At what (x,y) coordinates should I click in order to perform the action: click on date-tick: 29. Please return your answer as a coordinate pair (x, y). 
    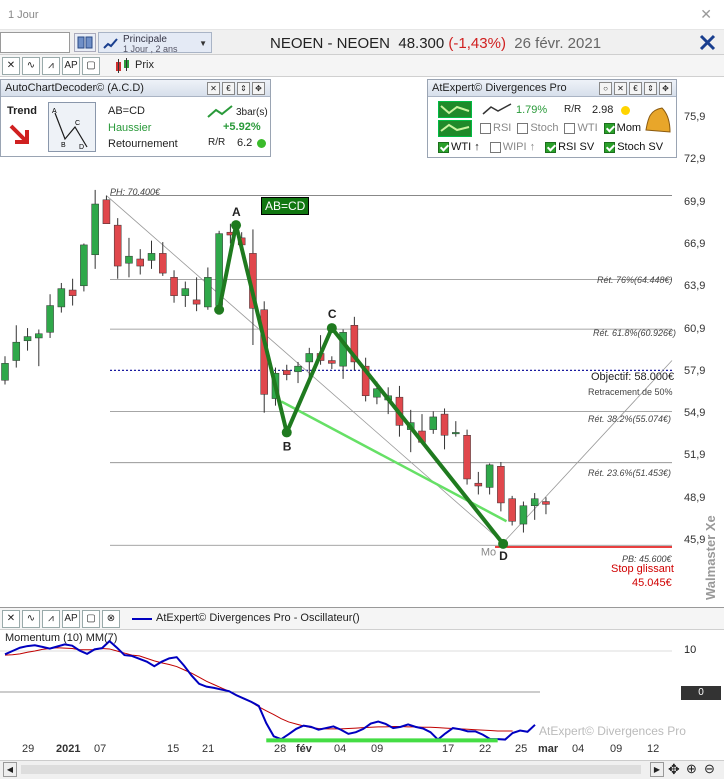
    Looking at the image, I should click on (28, 749).